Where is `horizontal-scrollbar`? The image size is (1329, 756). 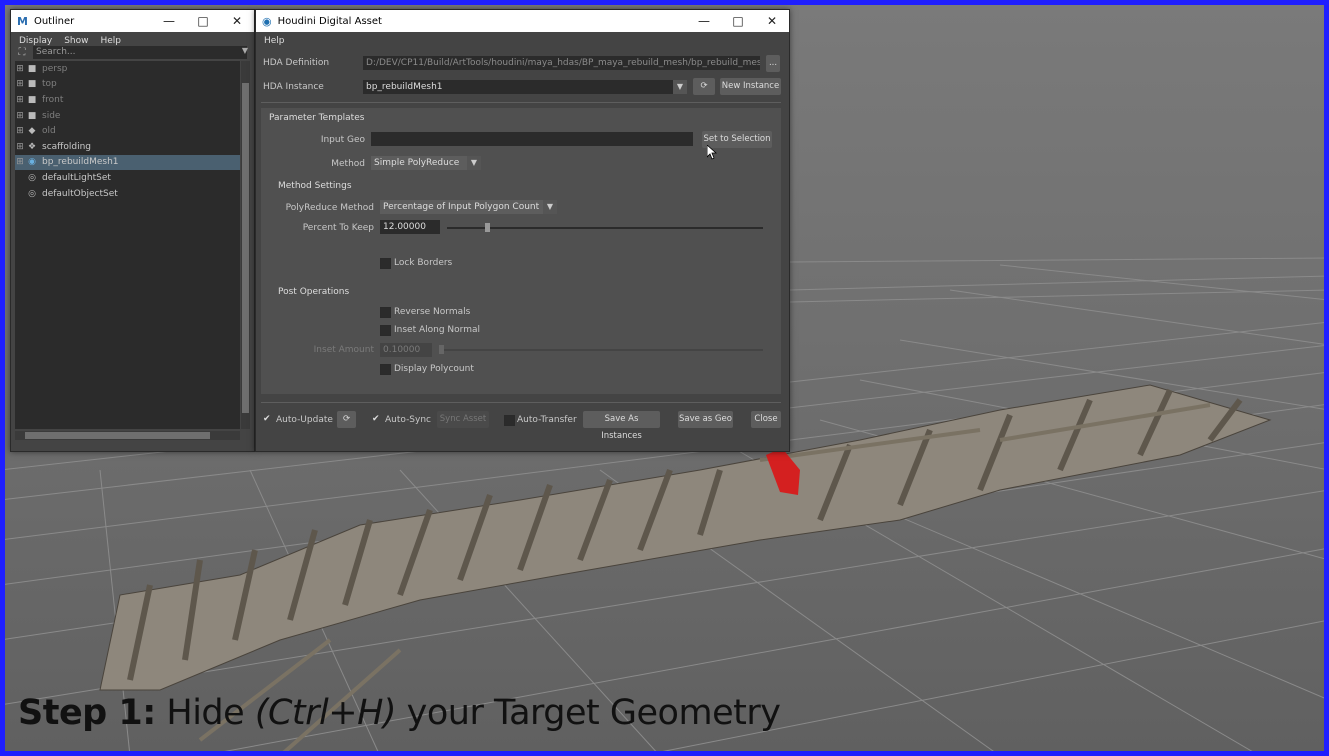
horizontal-scrollbar is located at coordinates (127, 435).